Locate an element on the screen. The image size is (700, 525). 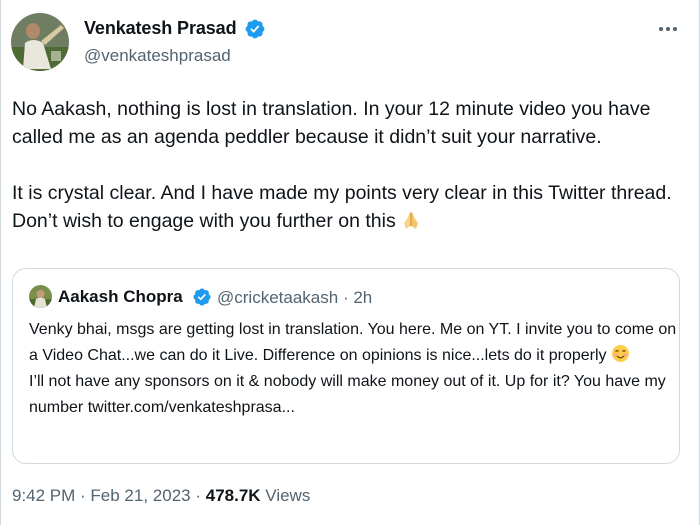
quoted-author-meta: @cricketaakash · 2h is located at coordinates (294, 298).